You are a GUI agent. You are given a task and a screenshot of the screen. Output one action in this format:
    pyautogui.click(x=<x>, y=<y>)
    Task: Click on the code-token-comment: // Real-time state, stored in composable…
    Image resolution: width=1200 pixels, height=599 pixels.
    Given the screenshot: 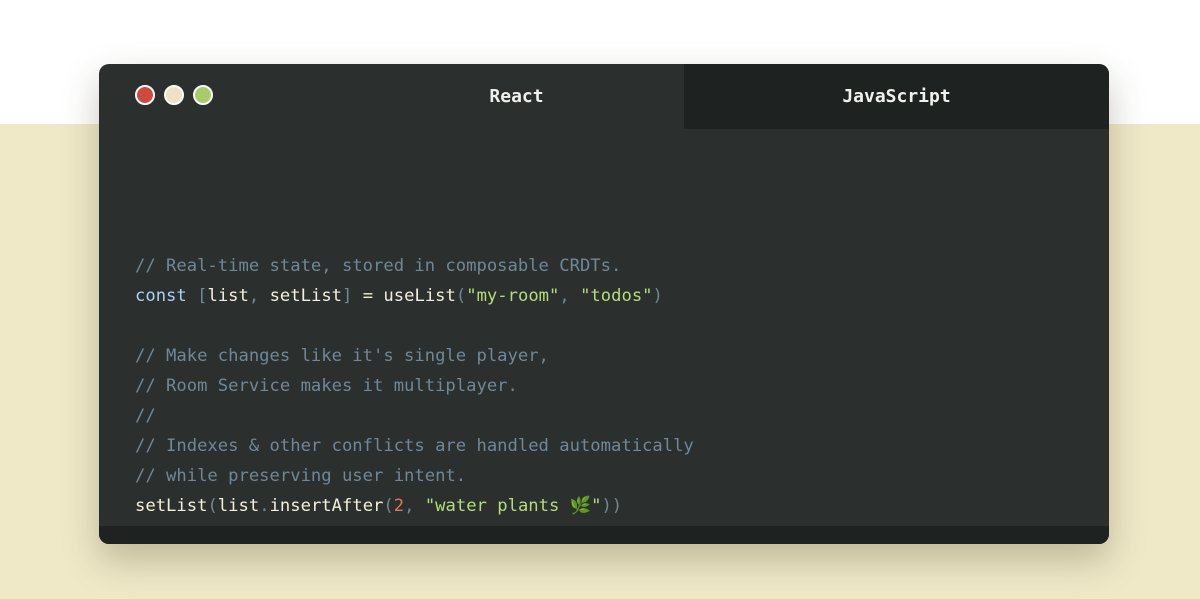 What is the action you would take?
    pyautogui.click(x=378, y=266)
    